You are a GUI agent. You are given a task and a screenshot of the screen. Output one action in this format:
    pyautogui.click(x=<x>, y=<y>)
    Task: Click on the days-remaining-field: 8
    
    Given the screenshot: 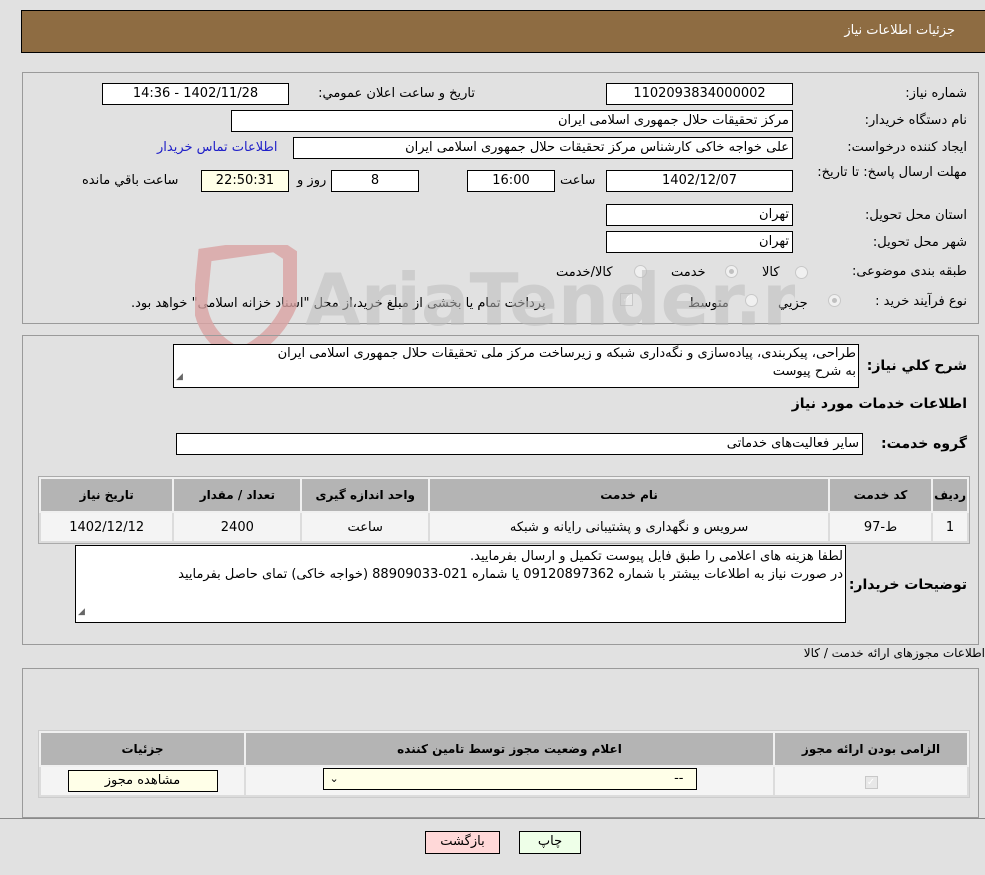 What is the action you would take?
    pyautogui.click(x=375, y=181)
    